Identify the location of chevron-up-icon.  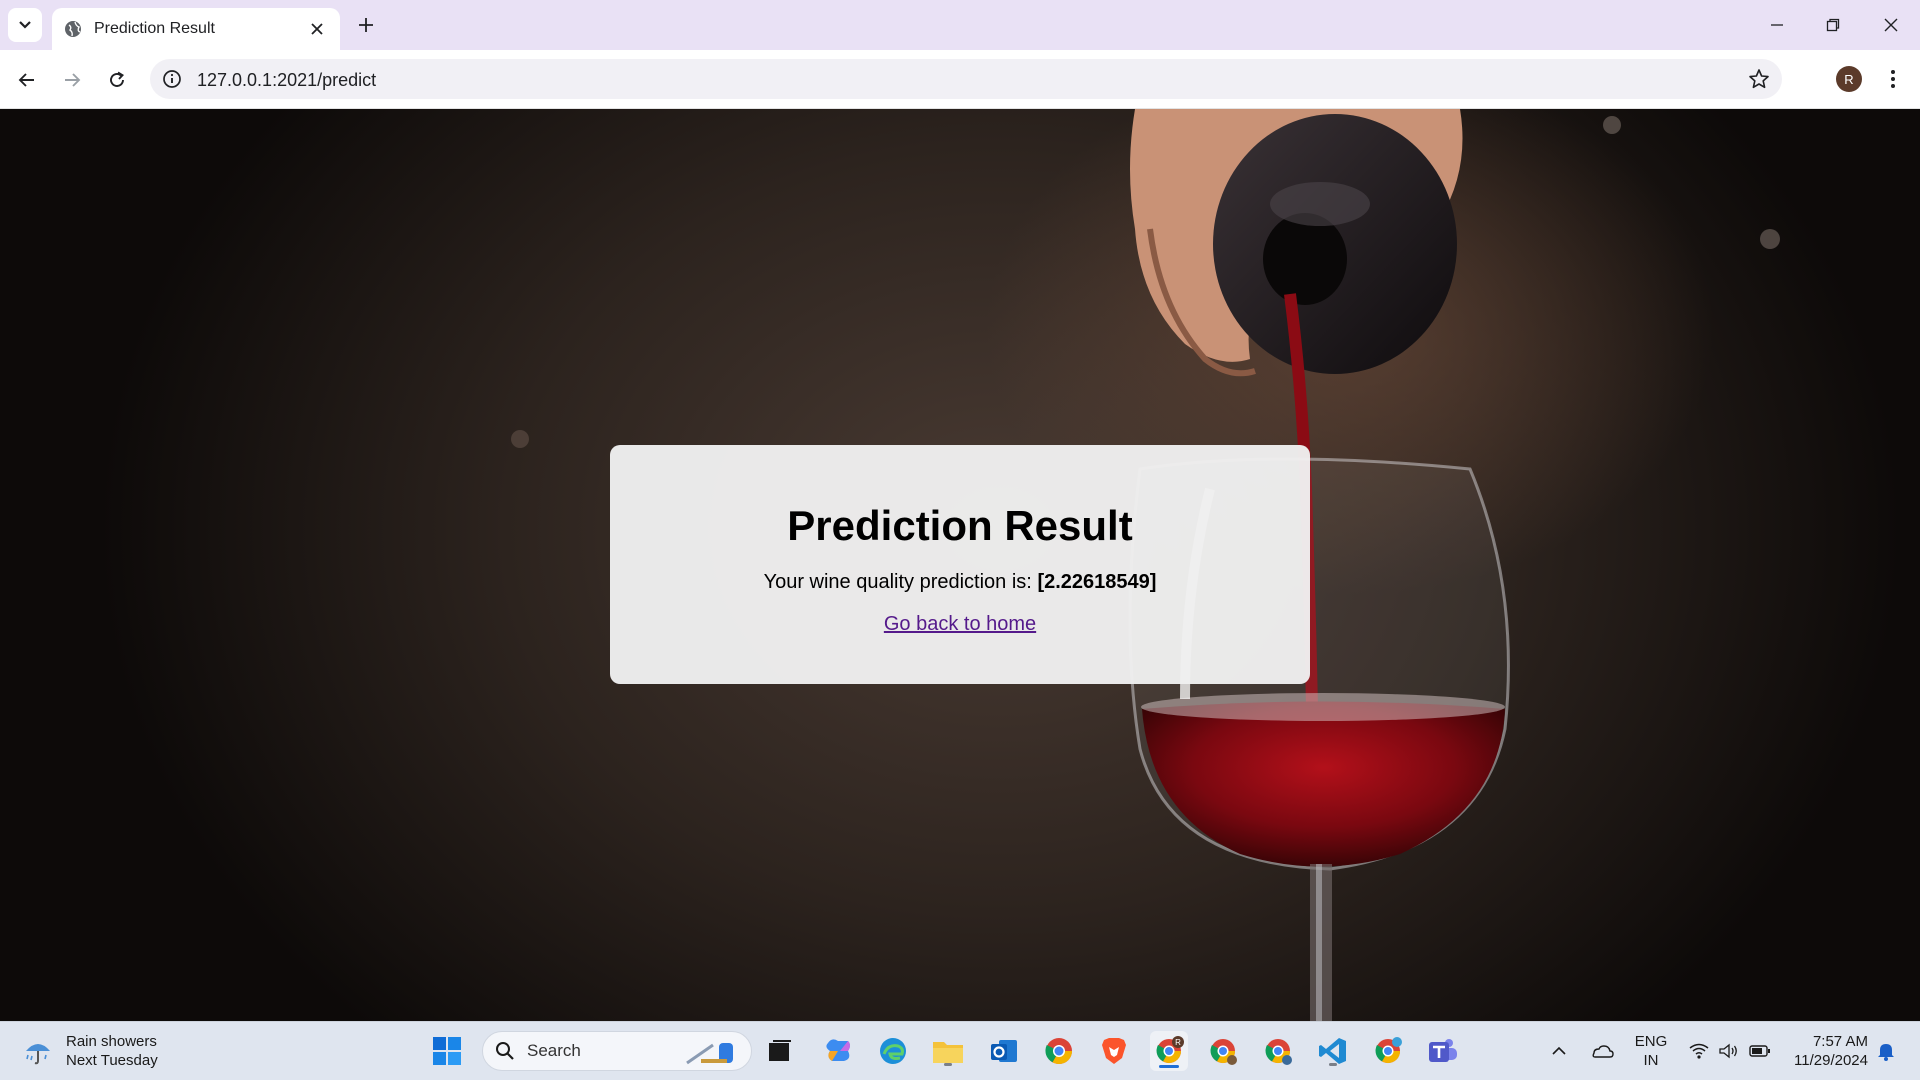
(1559, 1050).